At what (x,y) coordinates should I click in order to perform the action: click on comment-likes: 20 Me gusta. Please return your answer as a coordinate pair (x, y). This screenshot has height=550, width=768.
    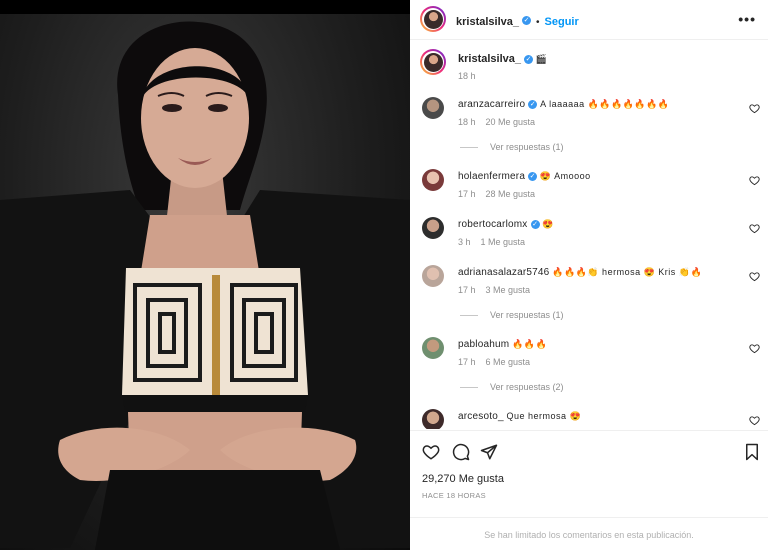
    Looking at the image, I should click on (511, 122).